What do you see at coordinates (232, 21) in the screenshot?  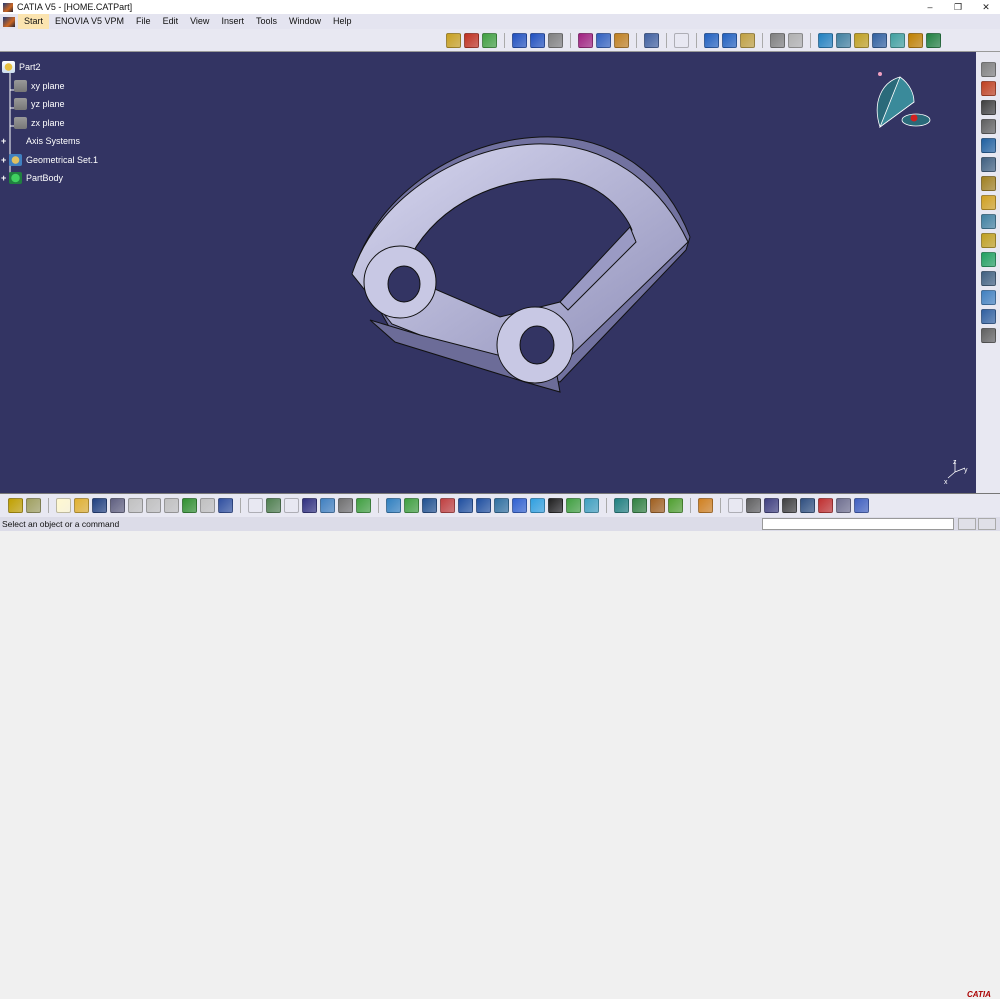 I see `menu-insert: Insert` at bounding box center [232, 21].